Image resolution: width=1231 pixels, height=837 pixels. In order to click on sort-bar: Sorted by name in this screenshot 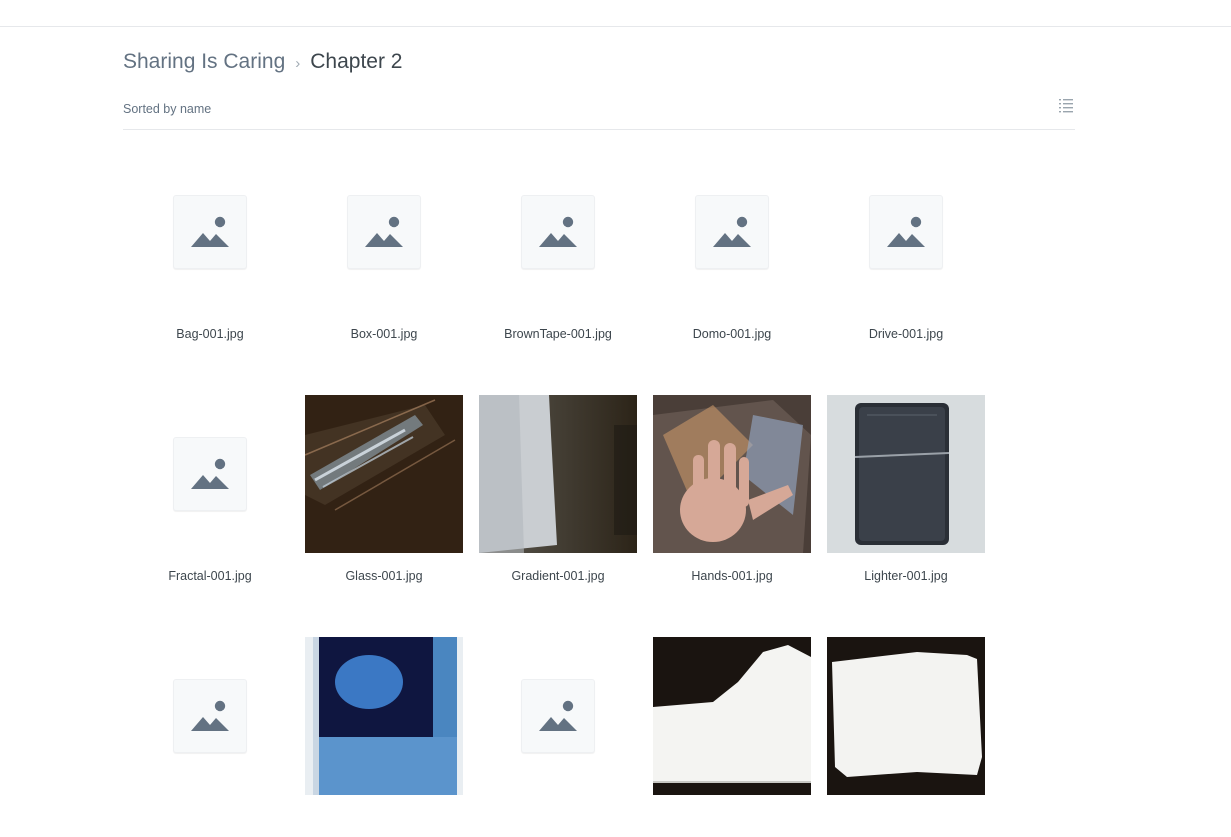, I will do `click(599, 111)`.